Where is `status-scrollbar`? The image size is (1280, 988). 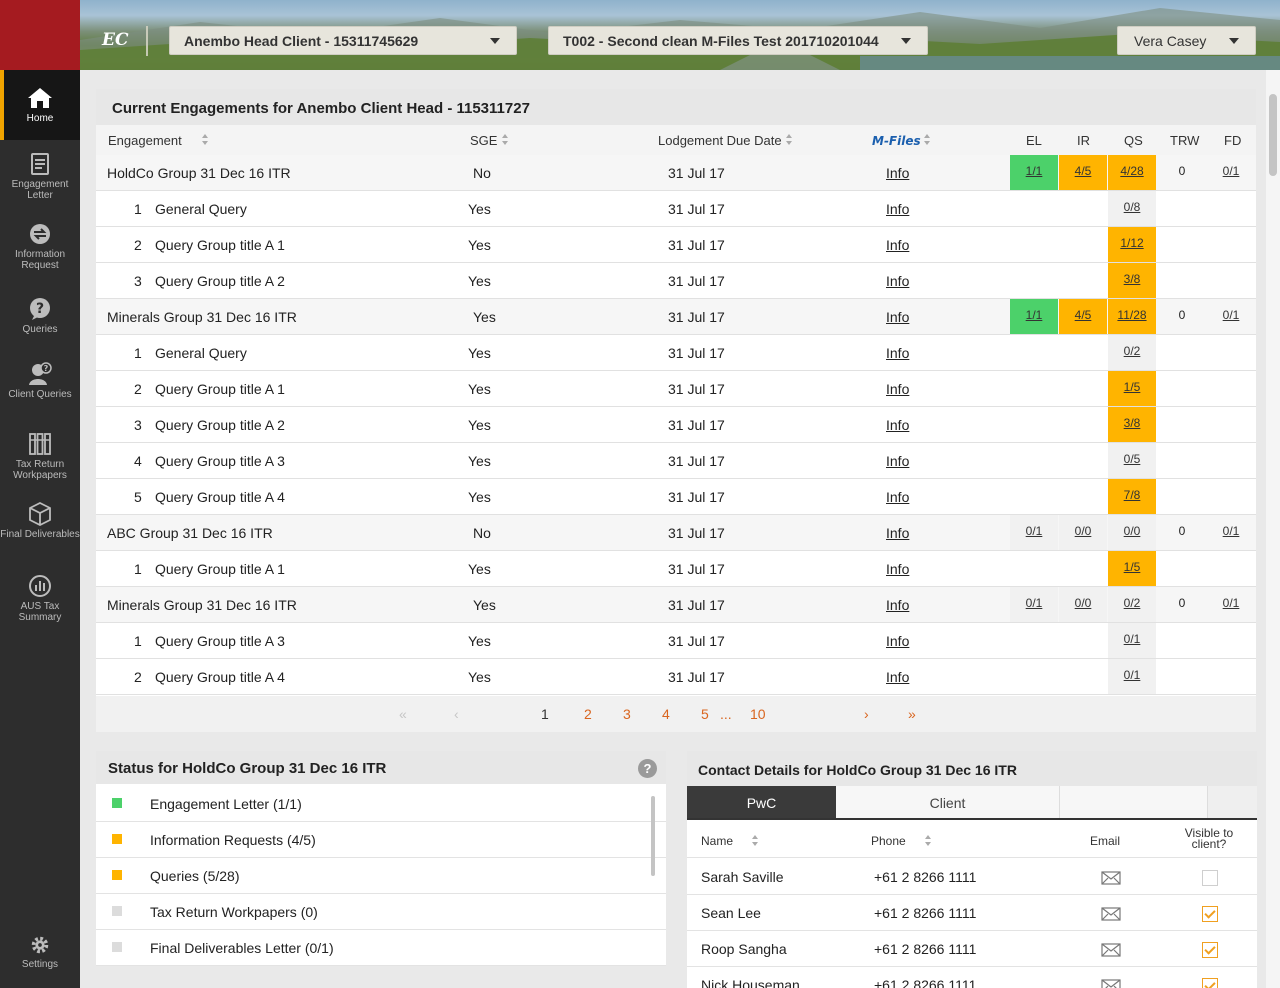 status-scrollbar is located at coordinates (653, 836).